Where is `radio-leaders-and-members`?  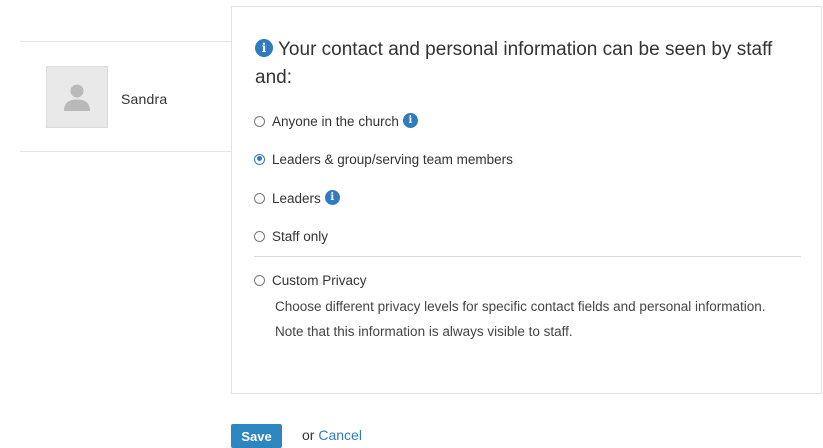
radio-leaders-and-members is located at coordinates (259, 159).